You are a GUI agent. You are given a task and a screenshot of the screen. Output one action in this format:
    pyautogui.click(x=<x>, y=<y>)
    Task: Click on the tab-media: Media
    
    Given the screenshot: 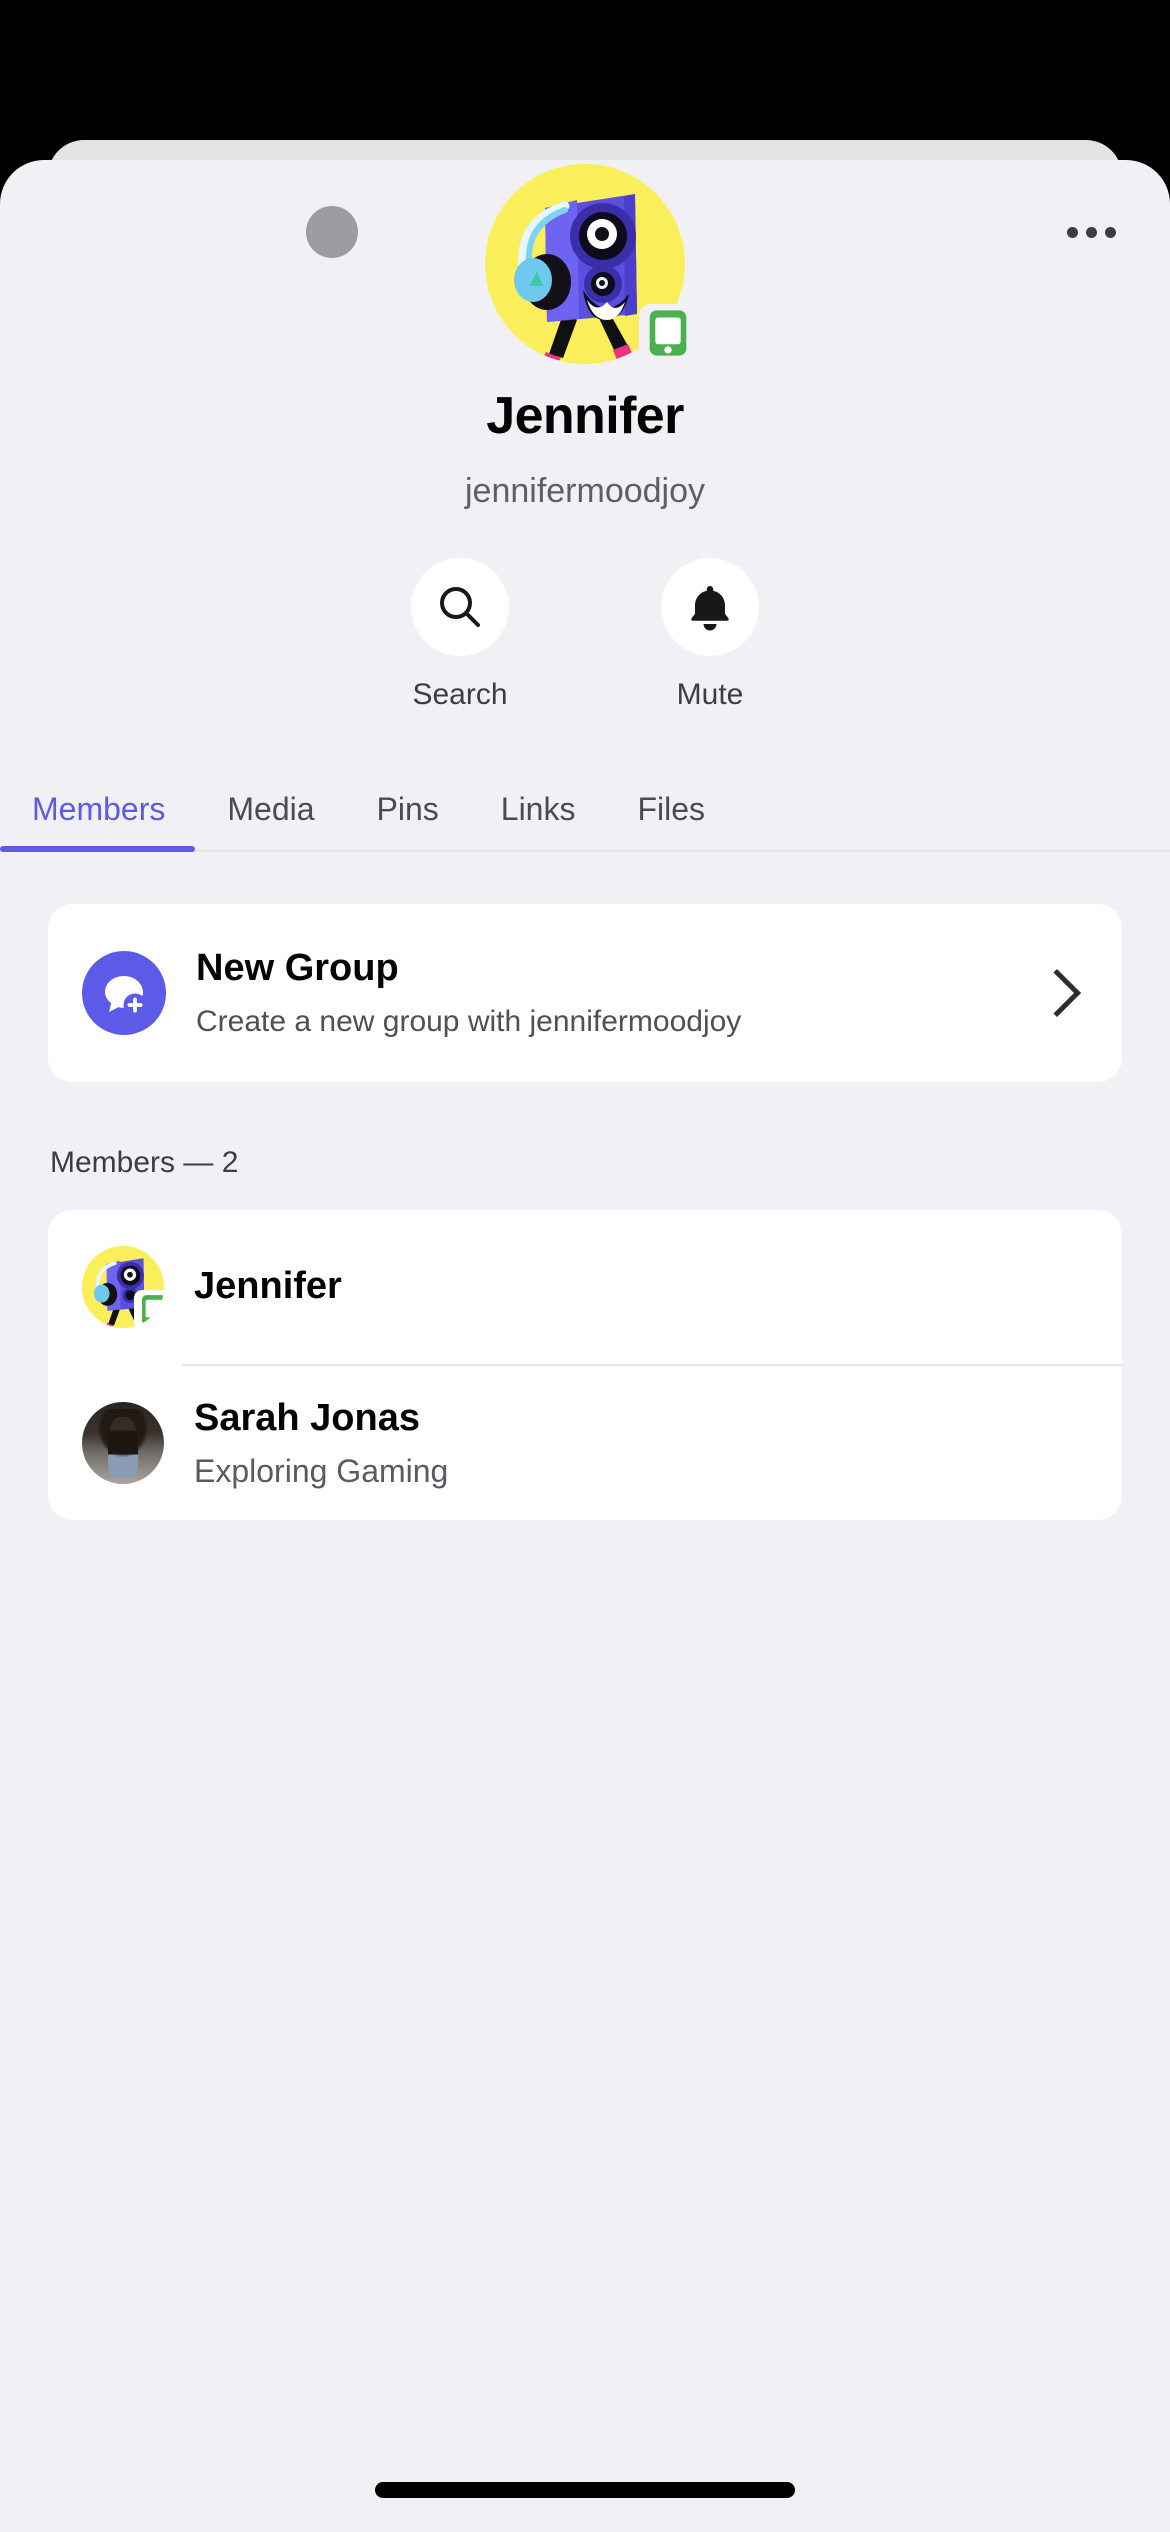 What is the action you would take?
    pyautogui.click(x=270, y=820)
    